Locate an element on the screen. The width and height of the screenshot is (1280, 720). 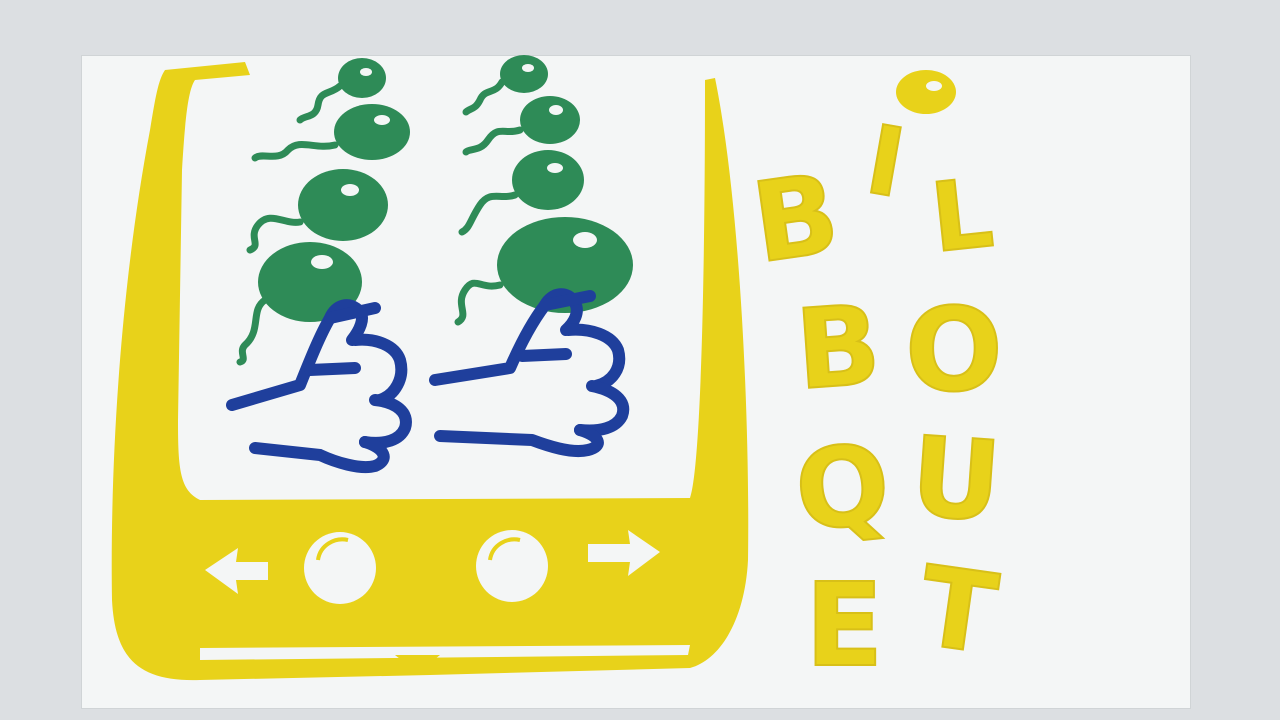
round-button-left is located at coordinates (340, 568).